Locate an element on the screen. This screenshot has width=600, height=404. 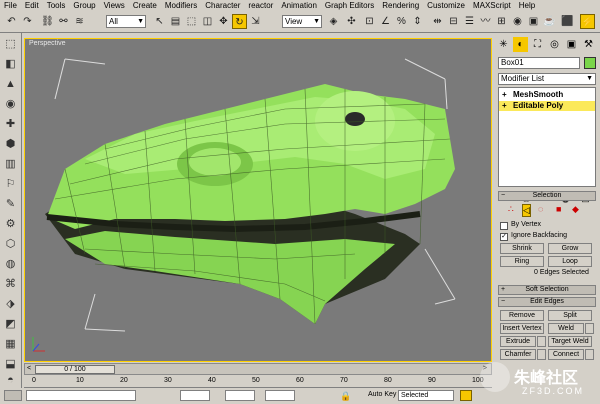
extrude-button: Extrude is located at coordinates (518, 341).